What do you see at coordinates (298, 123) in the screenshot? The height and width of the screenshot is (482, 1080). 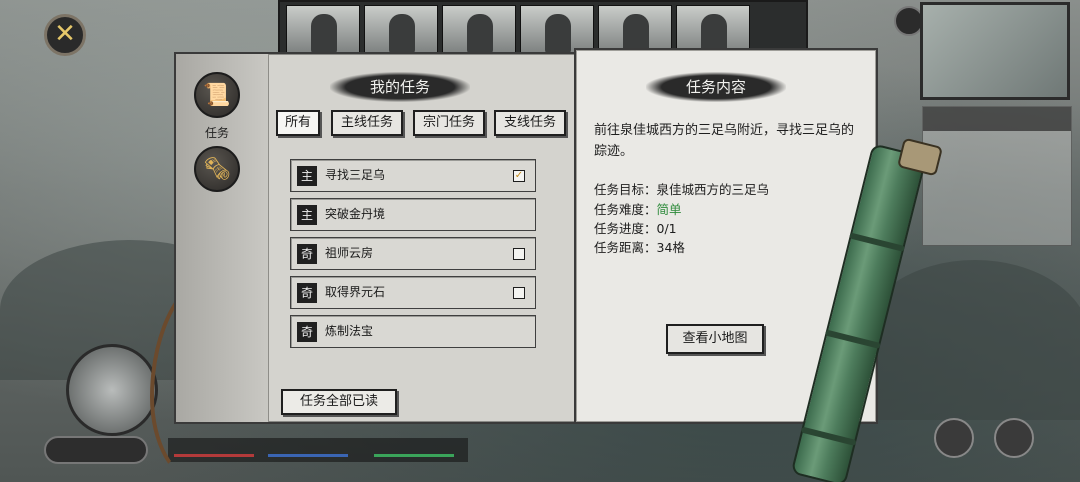 I see `tab-all: 所有` at bounding box center [298, 123].